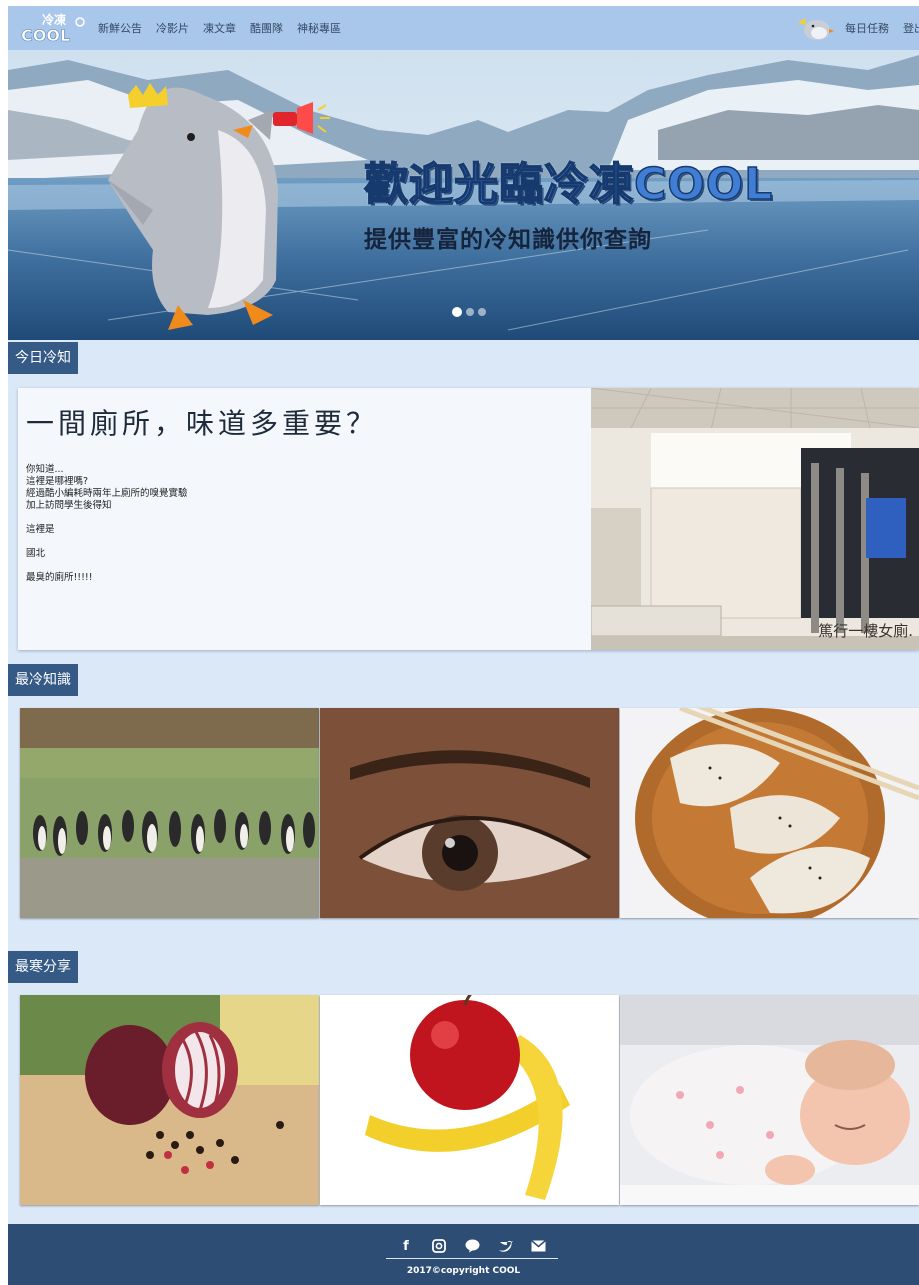 This screenshot has height=1285, width=919. What do you see at coordinates (406, 1246) in the screenshot?
I see `facebook-icon: f` at bounding box center [406, 1246].